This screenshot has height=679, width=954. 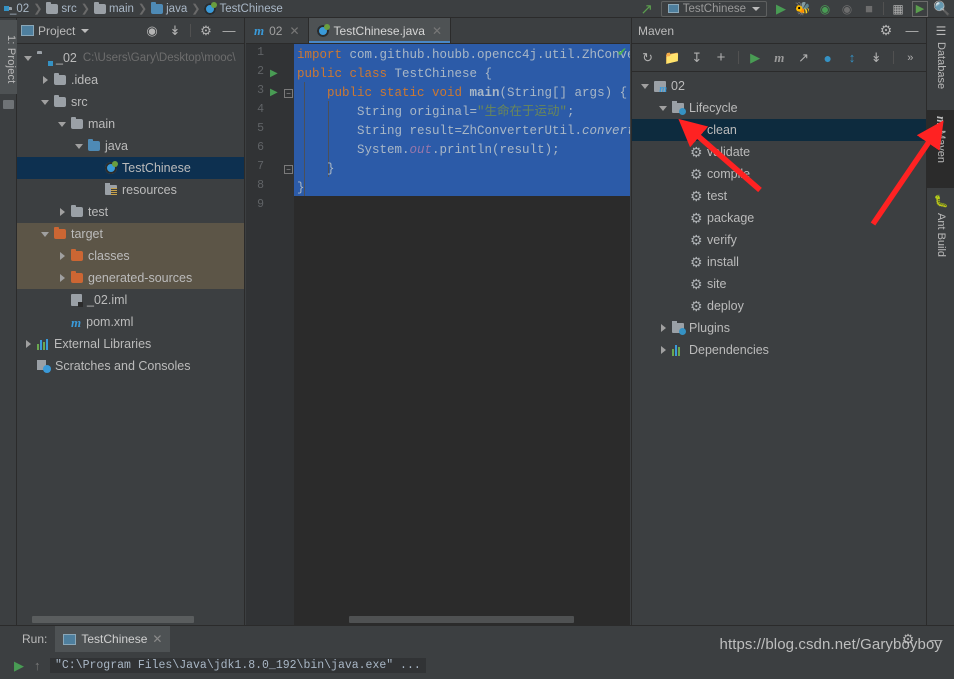 I want to click on editor-gutter: 1 2 3 4 5 6 7 8 9 ▶ ▶ − −, so click(x=270, y=334).